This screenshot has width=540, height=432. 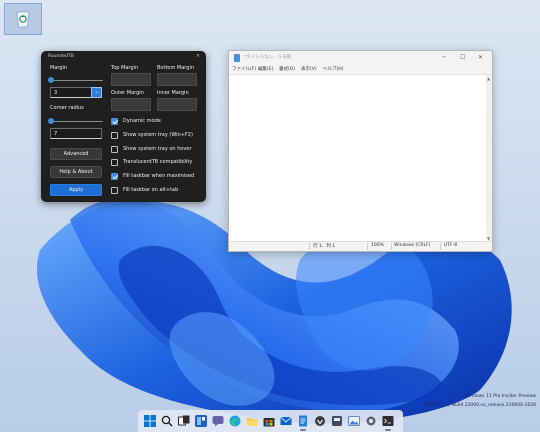 What do you see at coordinates (412, 245) in the screenshot?
I see `status-line-ending: Windows (CRLF)` at bounding box center [412, 245].